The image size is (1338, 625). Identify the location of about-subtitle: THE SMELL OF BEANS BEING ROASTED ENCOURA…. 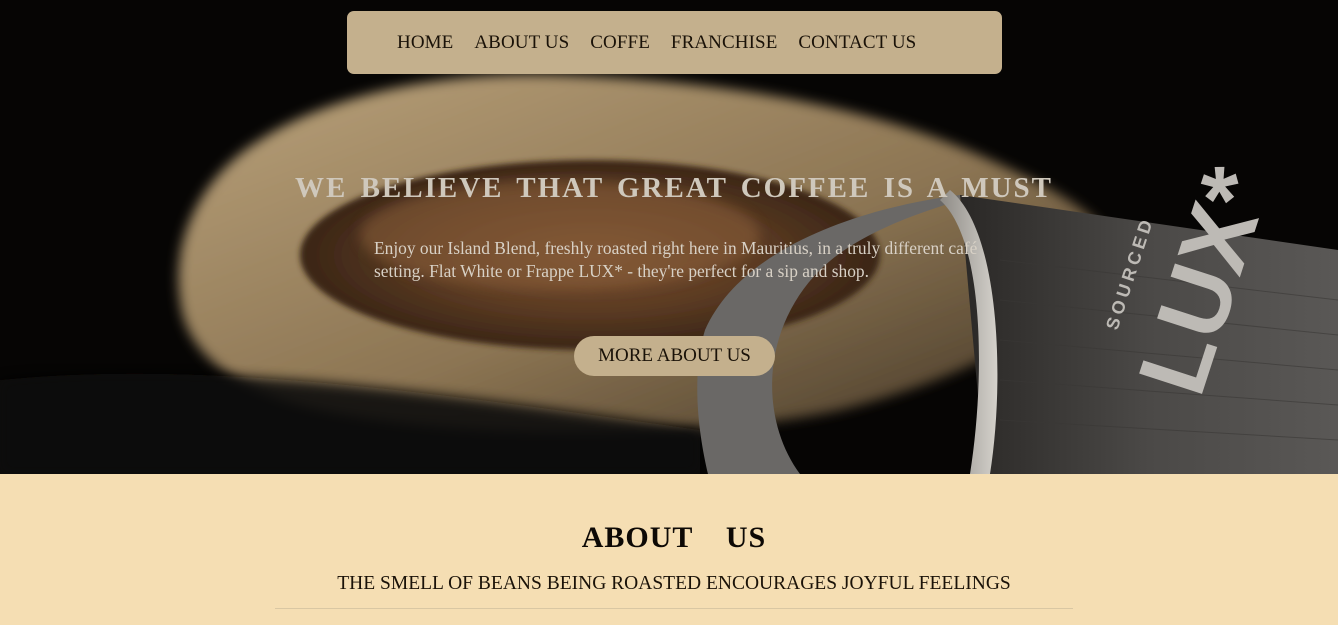
(674, 583).